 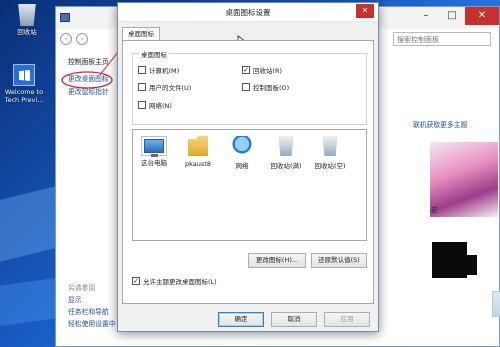 I want to click on icon-item-recycle-bin-full: 回收站(满), so click(x=286, y=153).